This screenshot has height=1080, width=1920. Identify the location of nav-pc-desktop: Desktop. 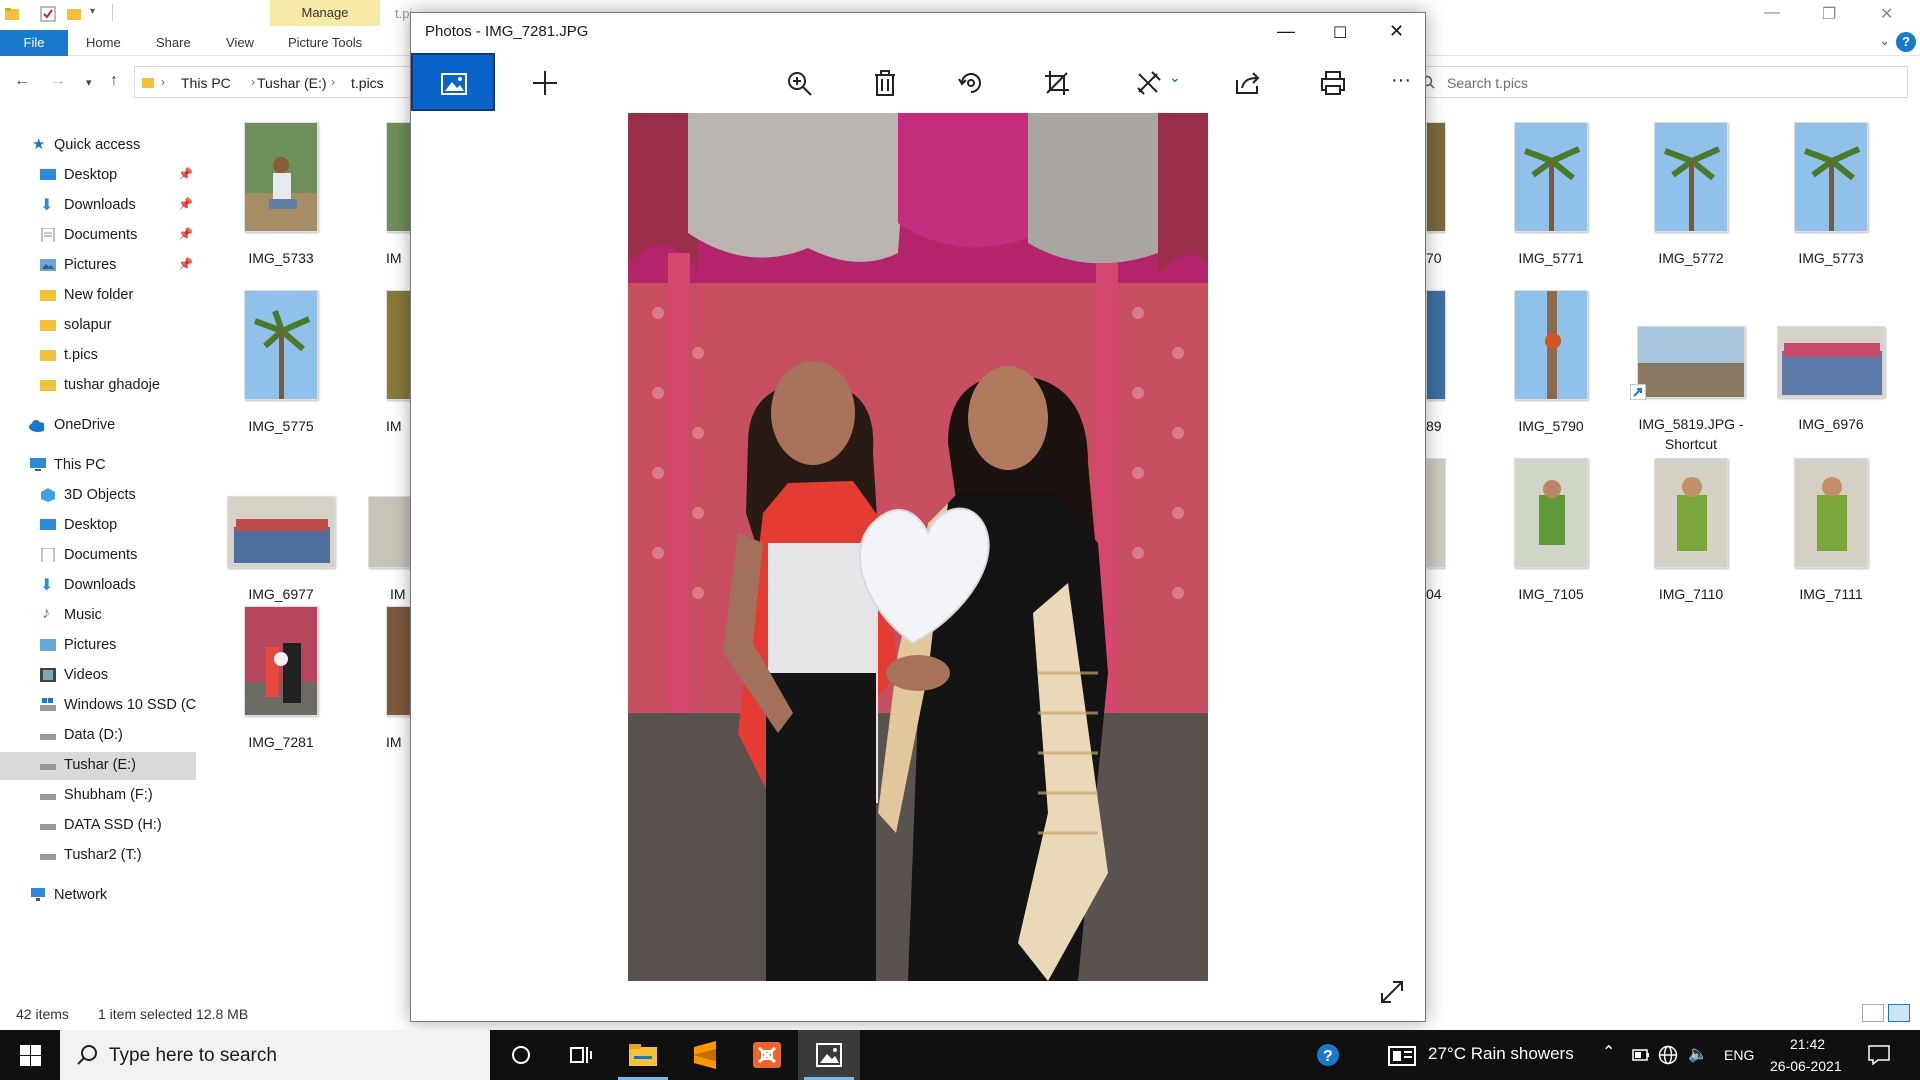
(98, 526).